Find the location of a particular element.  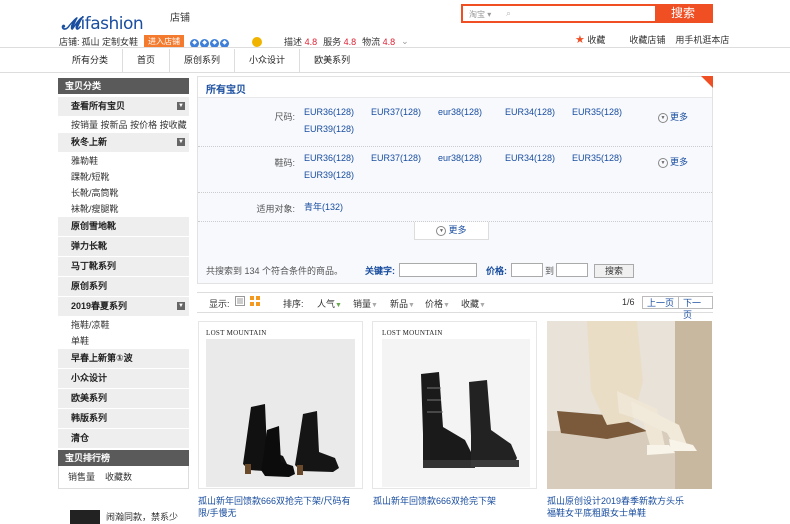

ranking-item: 闹瀚同款，禁系少 is located at coordinates (124, 517).